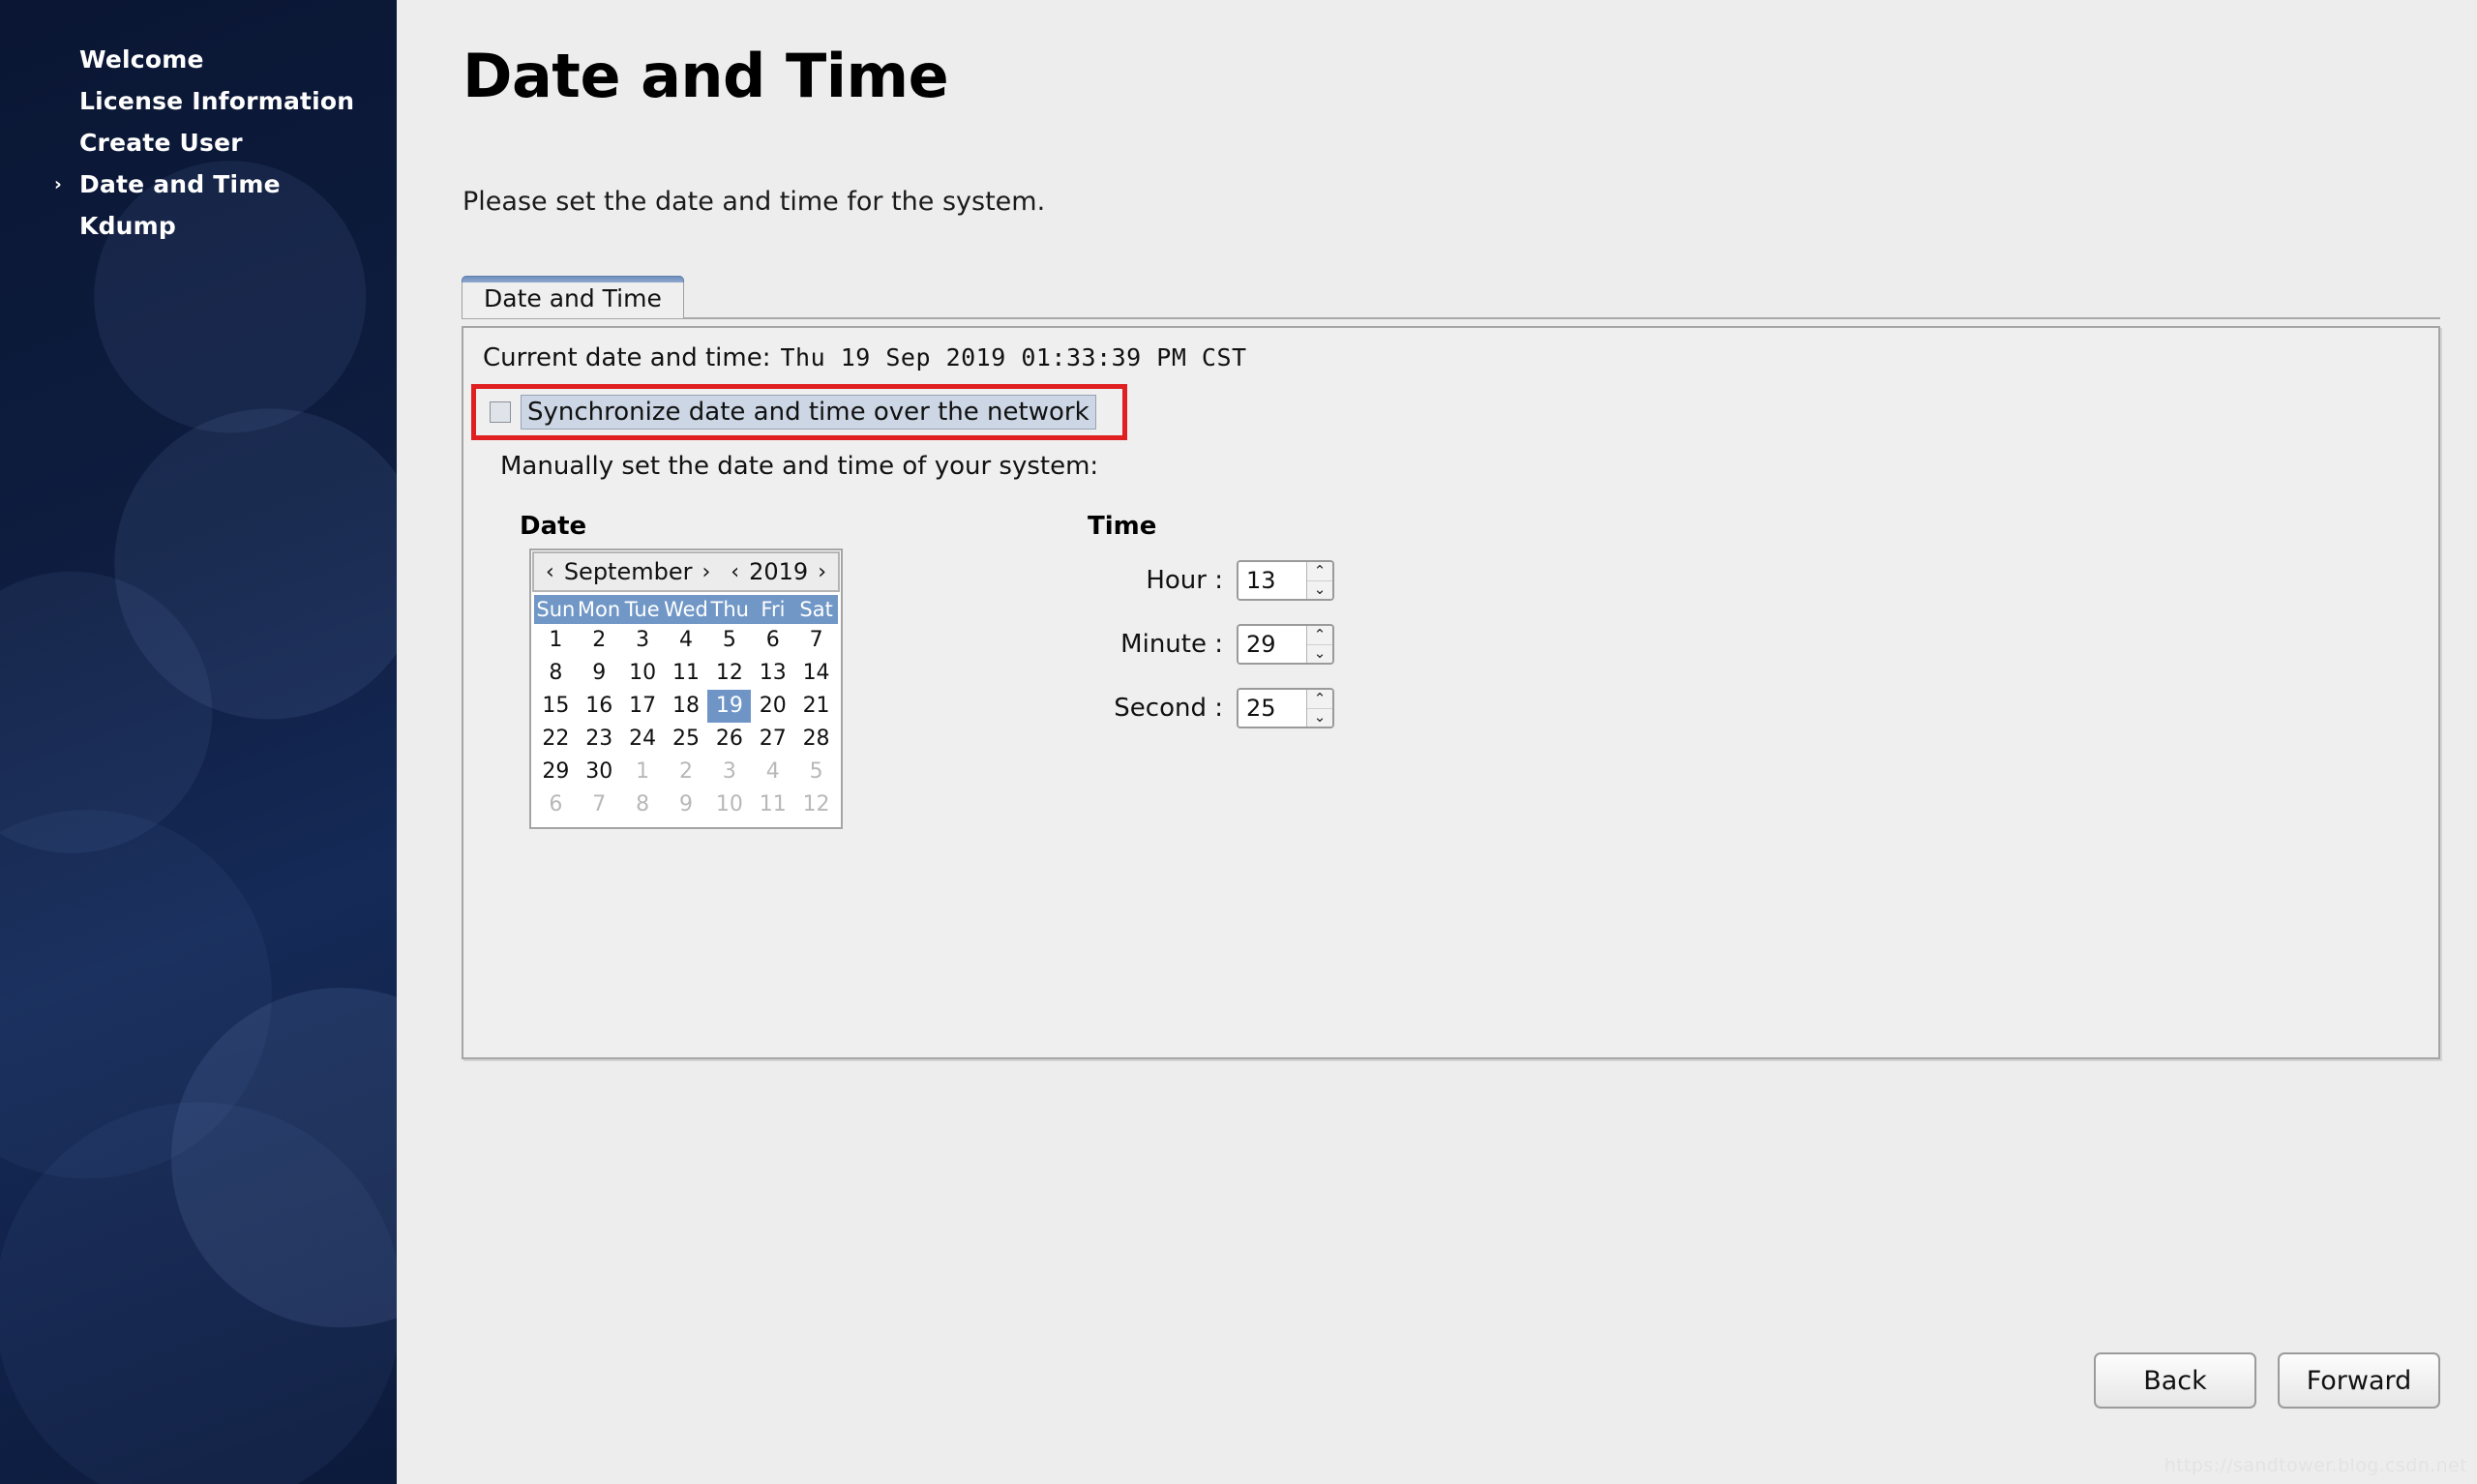 This screenshot has height=1484, width=2477. I want to click on hour-spinner: 13 ⌃ ⌄, so click(1285, 580).